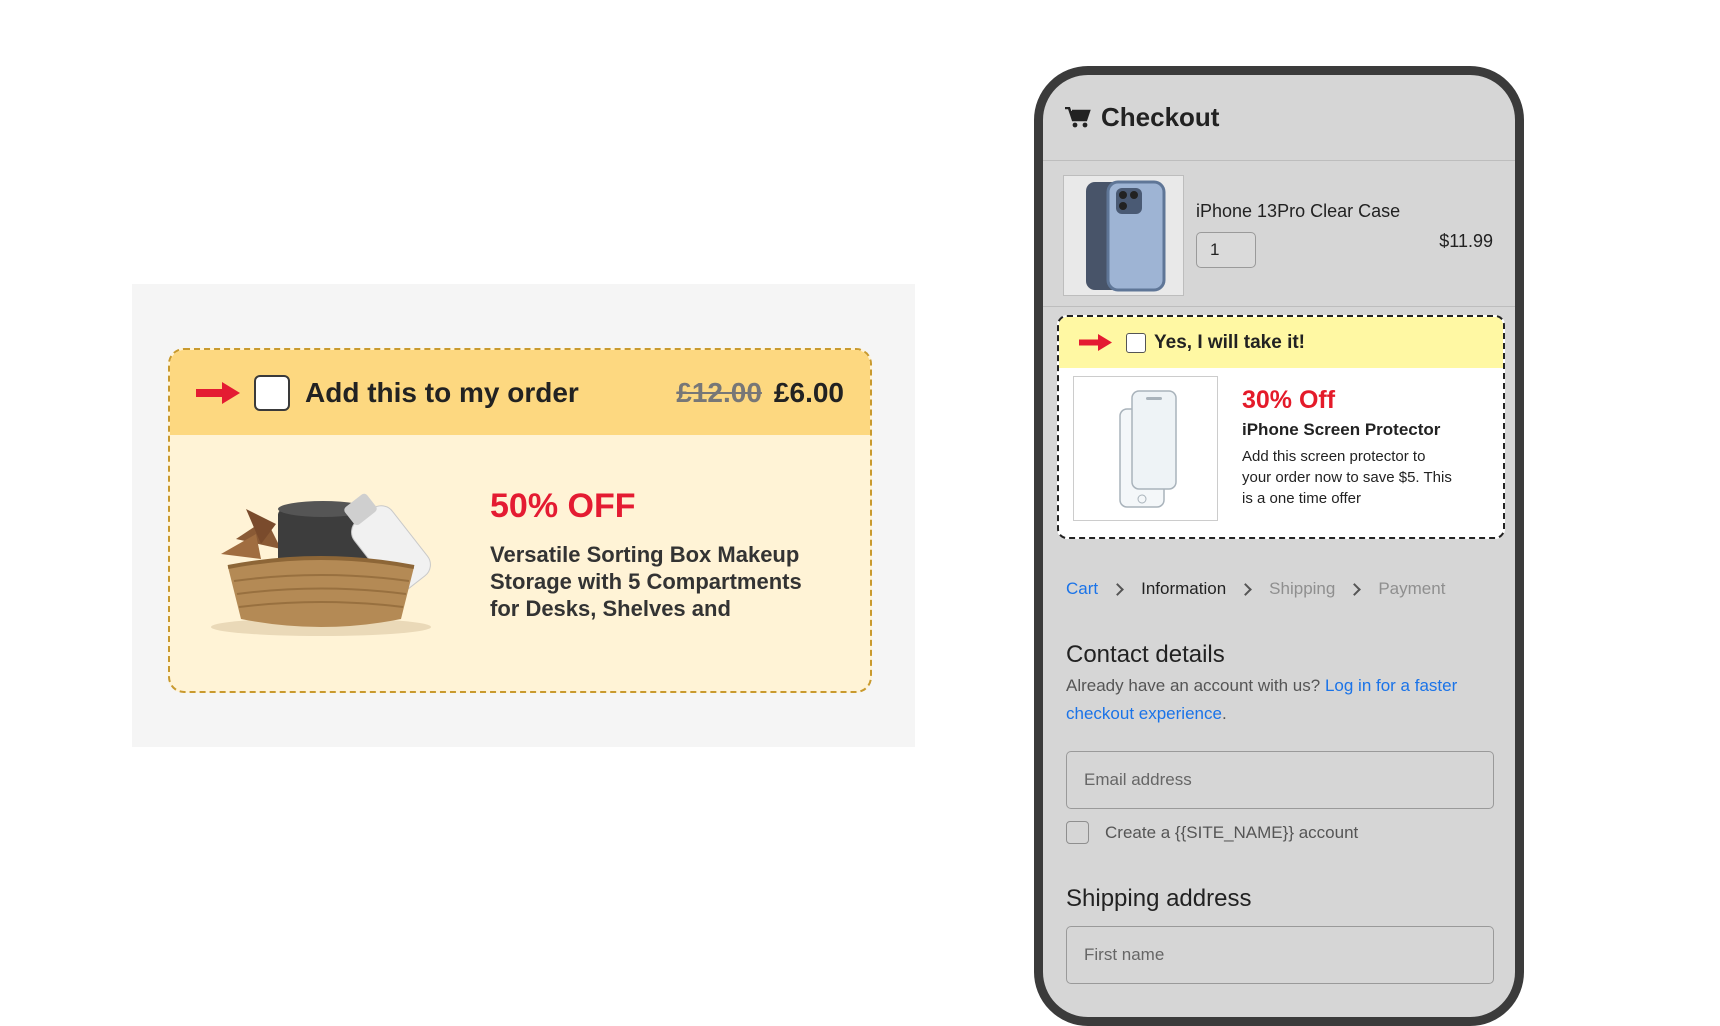  Describe the element at coordinates (1298, 211) in the screenshot. I see `product-name: iPhone 13Pro Clear Case` at that location.